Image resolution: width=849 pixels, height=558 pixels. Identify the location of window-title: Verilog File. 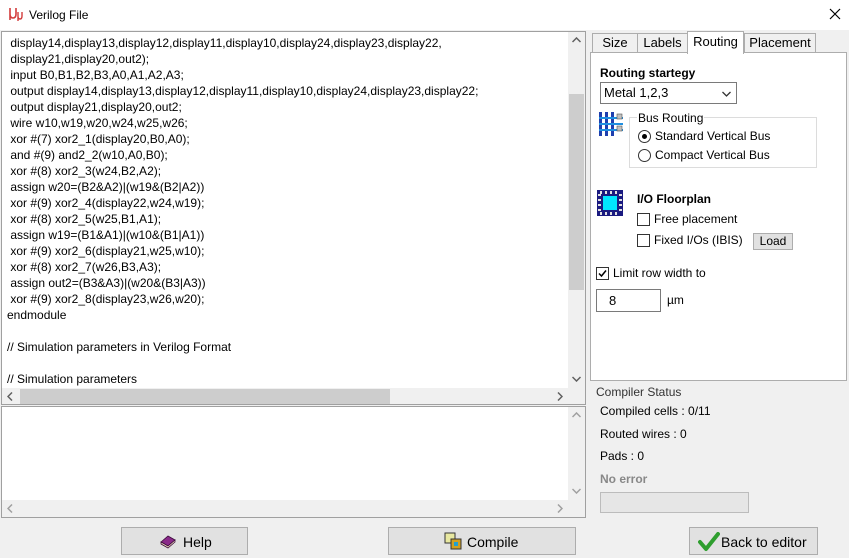
(59, 15).